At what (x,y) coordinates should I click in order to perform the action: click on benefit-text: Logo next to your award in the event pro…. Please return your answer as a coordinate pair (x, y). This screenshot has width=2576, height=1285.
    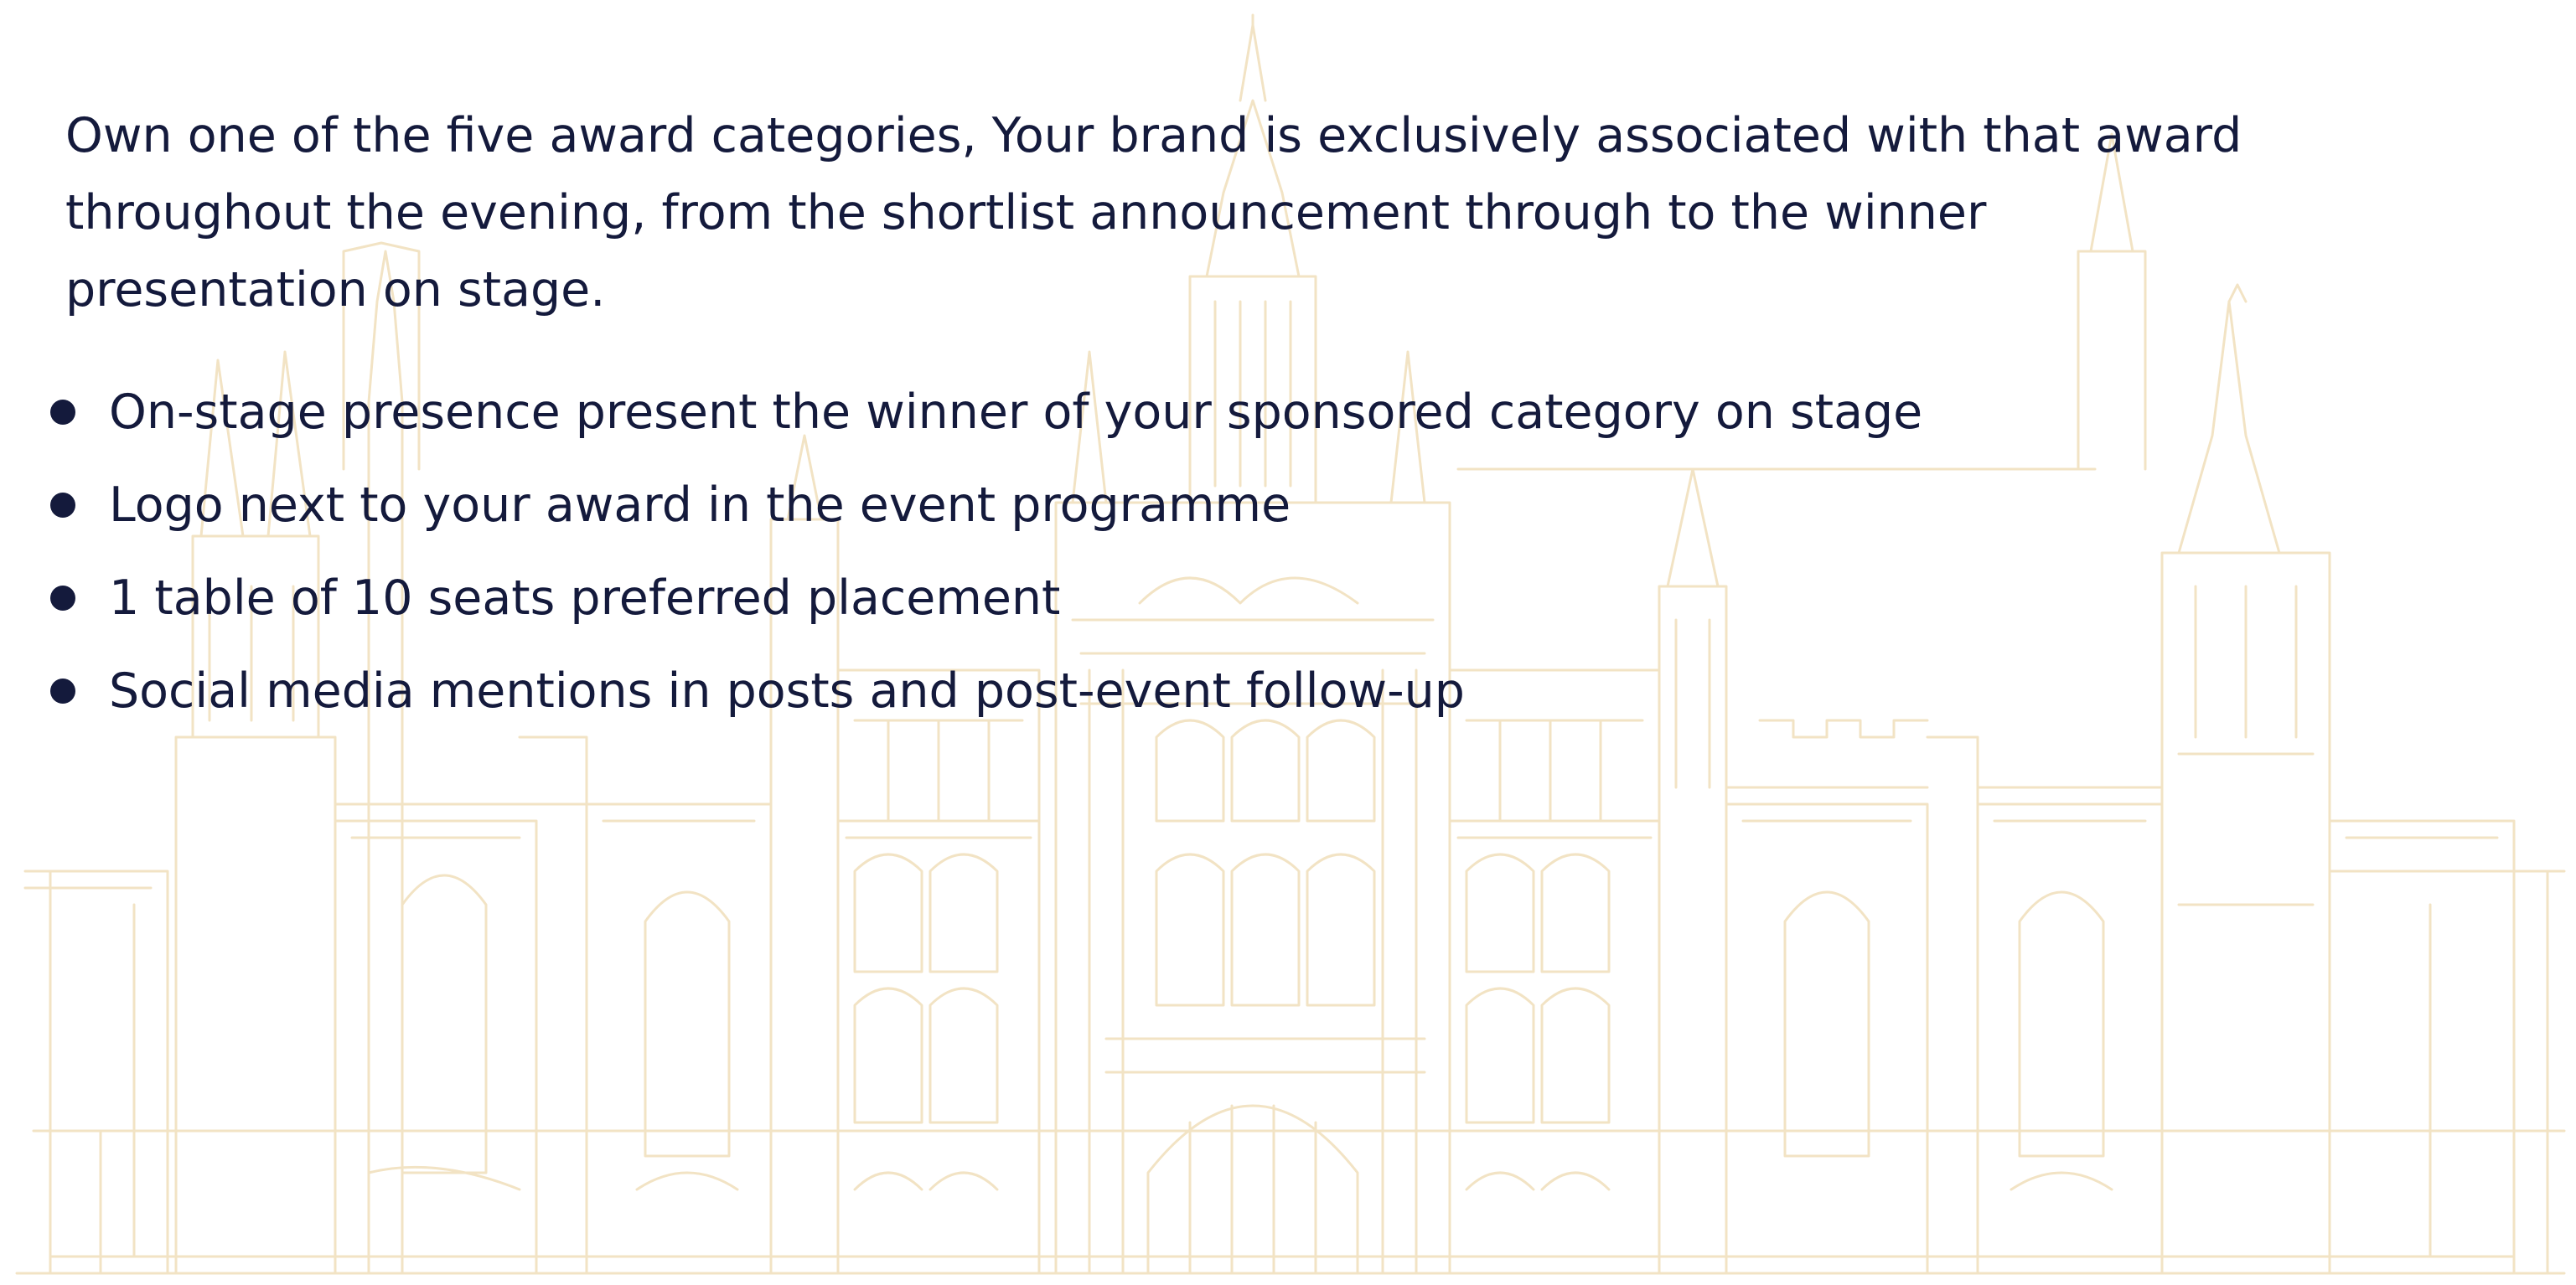
    Looking at the image, I should click on (700, 505).